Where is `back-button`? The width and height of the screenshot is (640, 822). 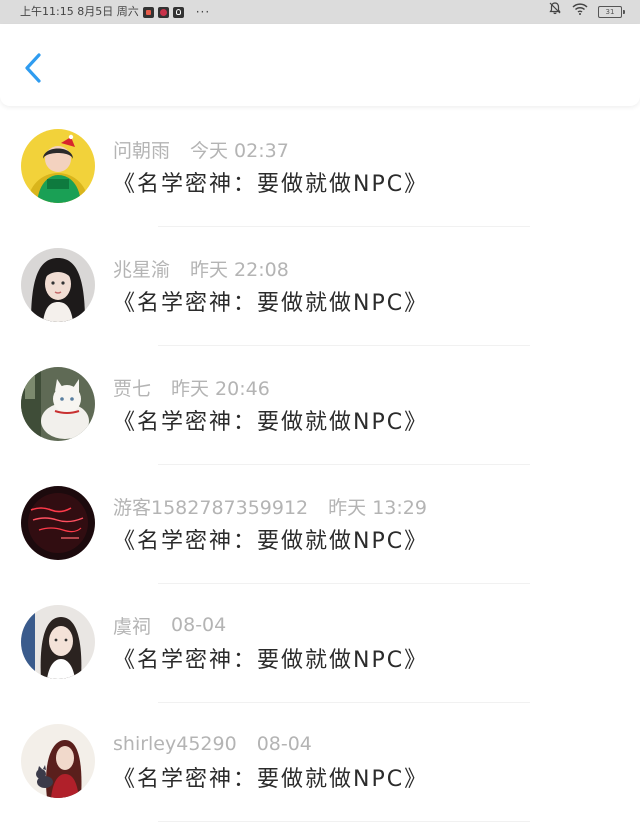 back-button is located at coordinates (34, 68).